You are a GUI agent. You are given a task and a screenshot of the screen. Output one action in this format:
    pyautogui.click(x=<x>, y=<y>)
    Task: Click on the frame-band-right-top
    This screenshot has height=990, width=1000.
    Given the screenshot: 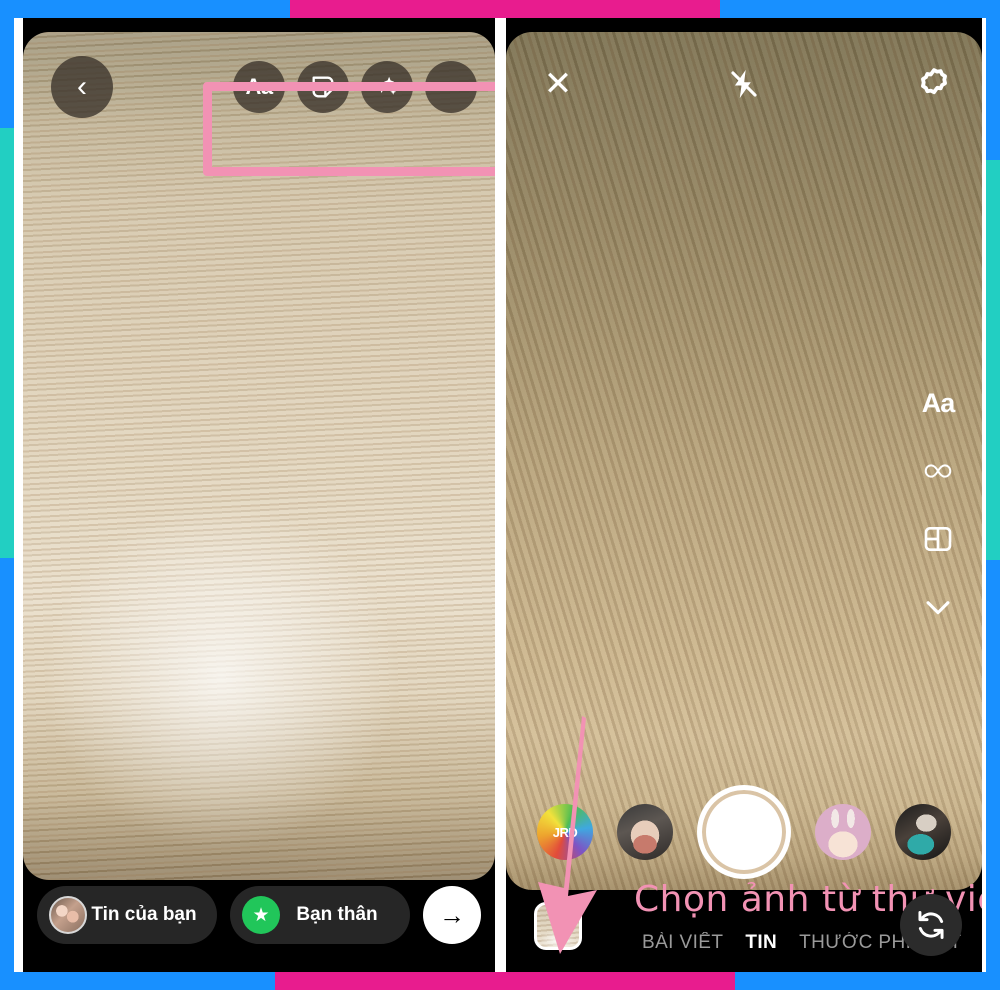 What is the action you would take?
    pyautogui.click(x=993, y=80)
    